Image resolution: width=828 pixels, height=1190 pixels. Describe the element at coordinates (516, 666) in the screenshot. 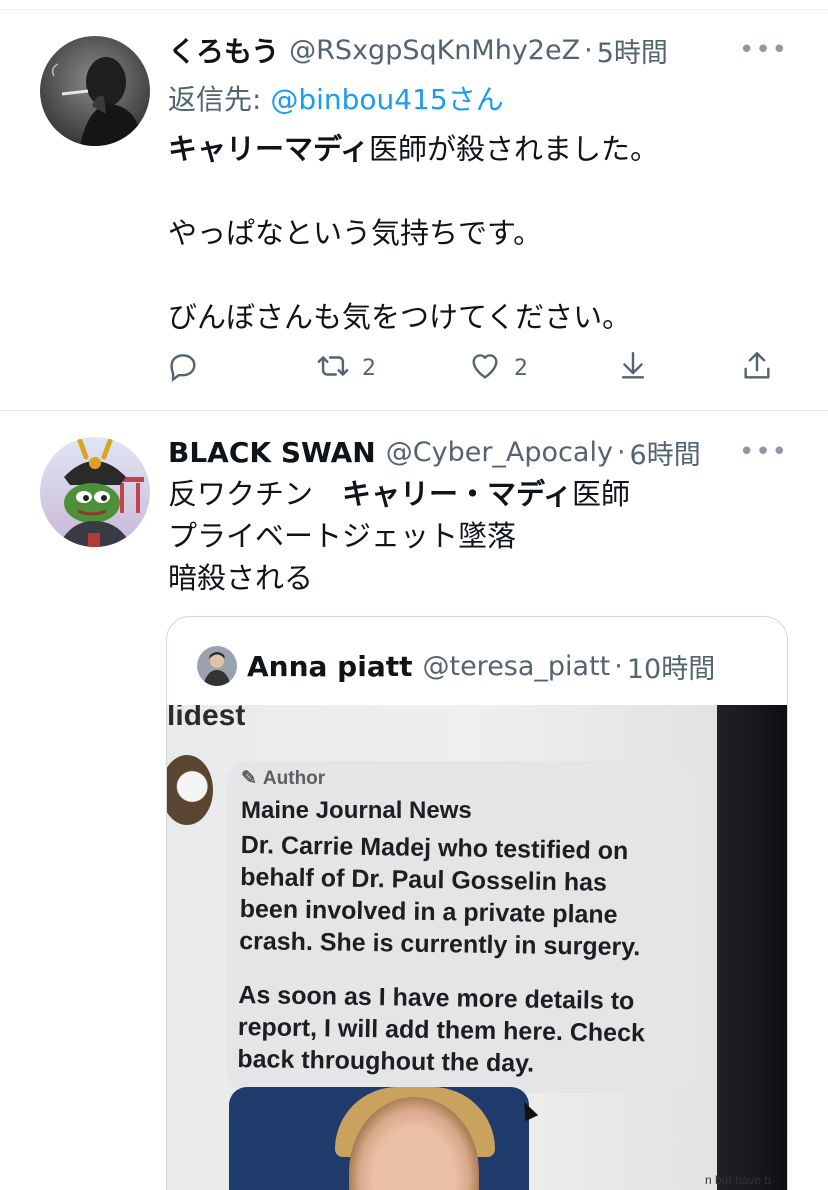

I see `quoted-handle: @teresa_piatt` at that location.